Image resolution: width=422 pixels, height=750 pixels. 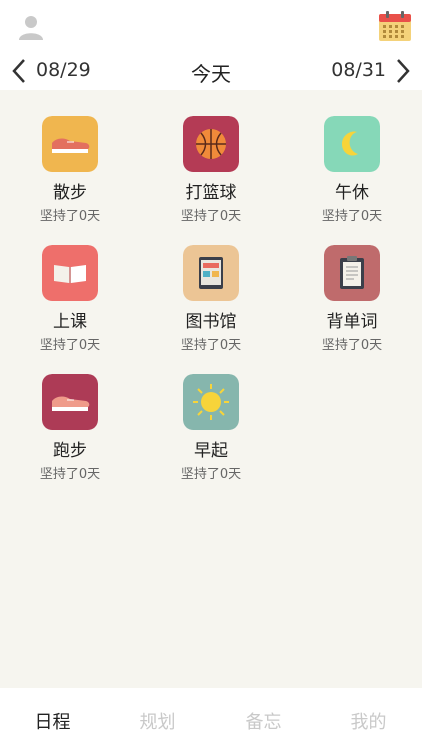 I want to click on habit-name: 背单词, so click(x=352, y=322).